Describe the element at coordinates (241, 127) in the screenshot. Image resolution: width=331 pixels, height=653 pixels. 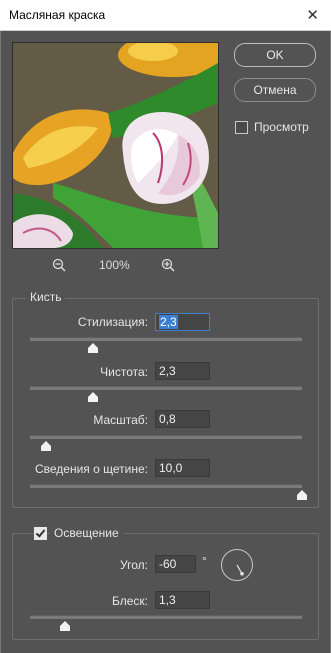
I see `preview-checkbox` at that location.